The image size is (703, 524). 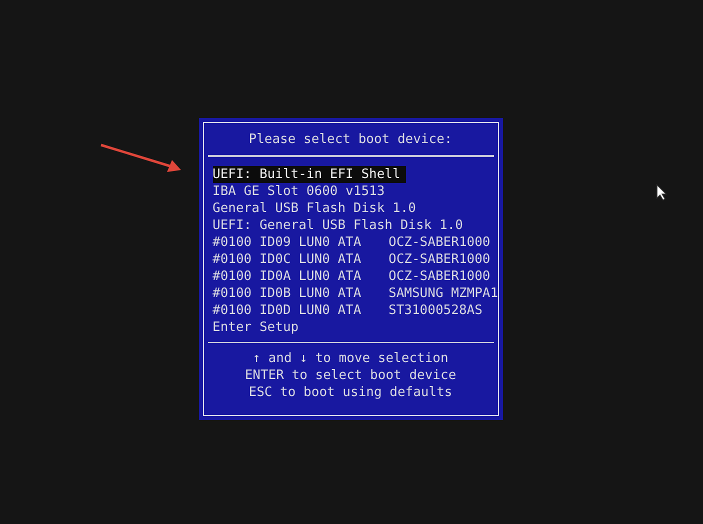 I want to click on cursor-icon, so click(x=662, y=192).